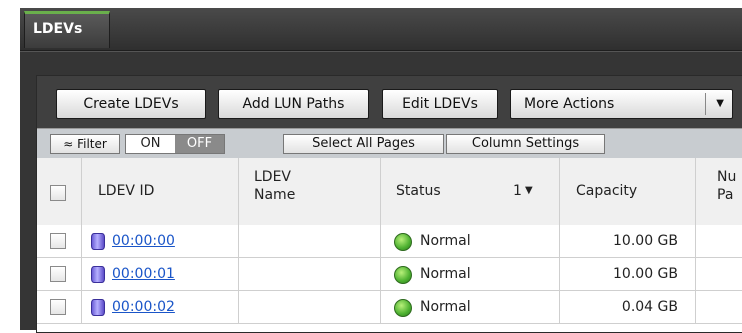 The height and width of the screenshot is (333, 742). I want to click on filter-toggle: ON OFF, so click(175, 144).